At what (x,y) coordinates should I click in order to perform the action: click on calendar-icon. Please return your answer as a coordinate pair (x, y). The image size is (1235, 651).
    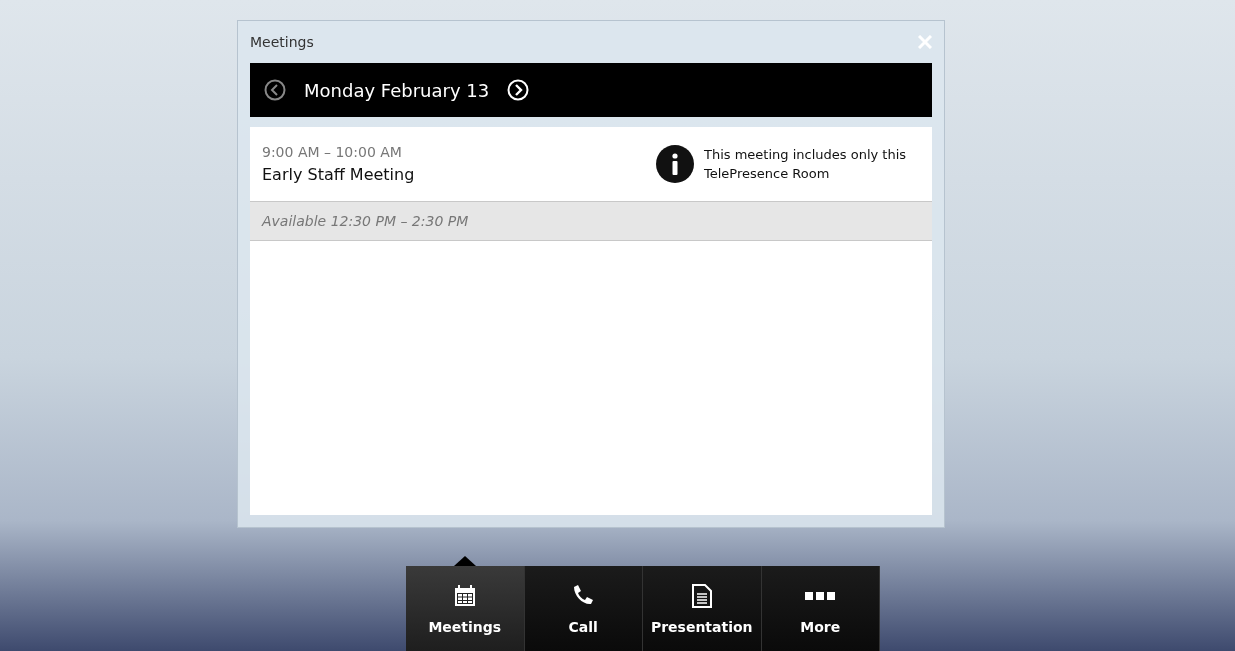
    Looking at the image, I should click on (464, 596).